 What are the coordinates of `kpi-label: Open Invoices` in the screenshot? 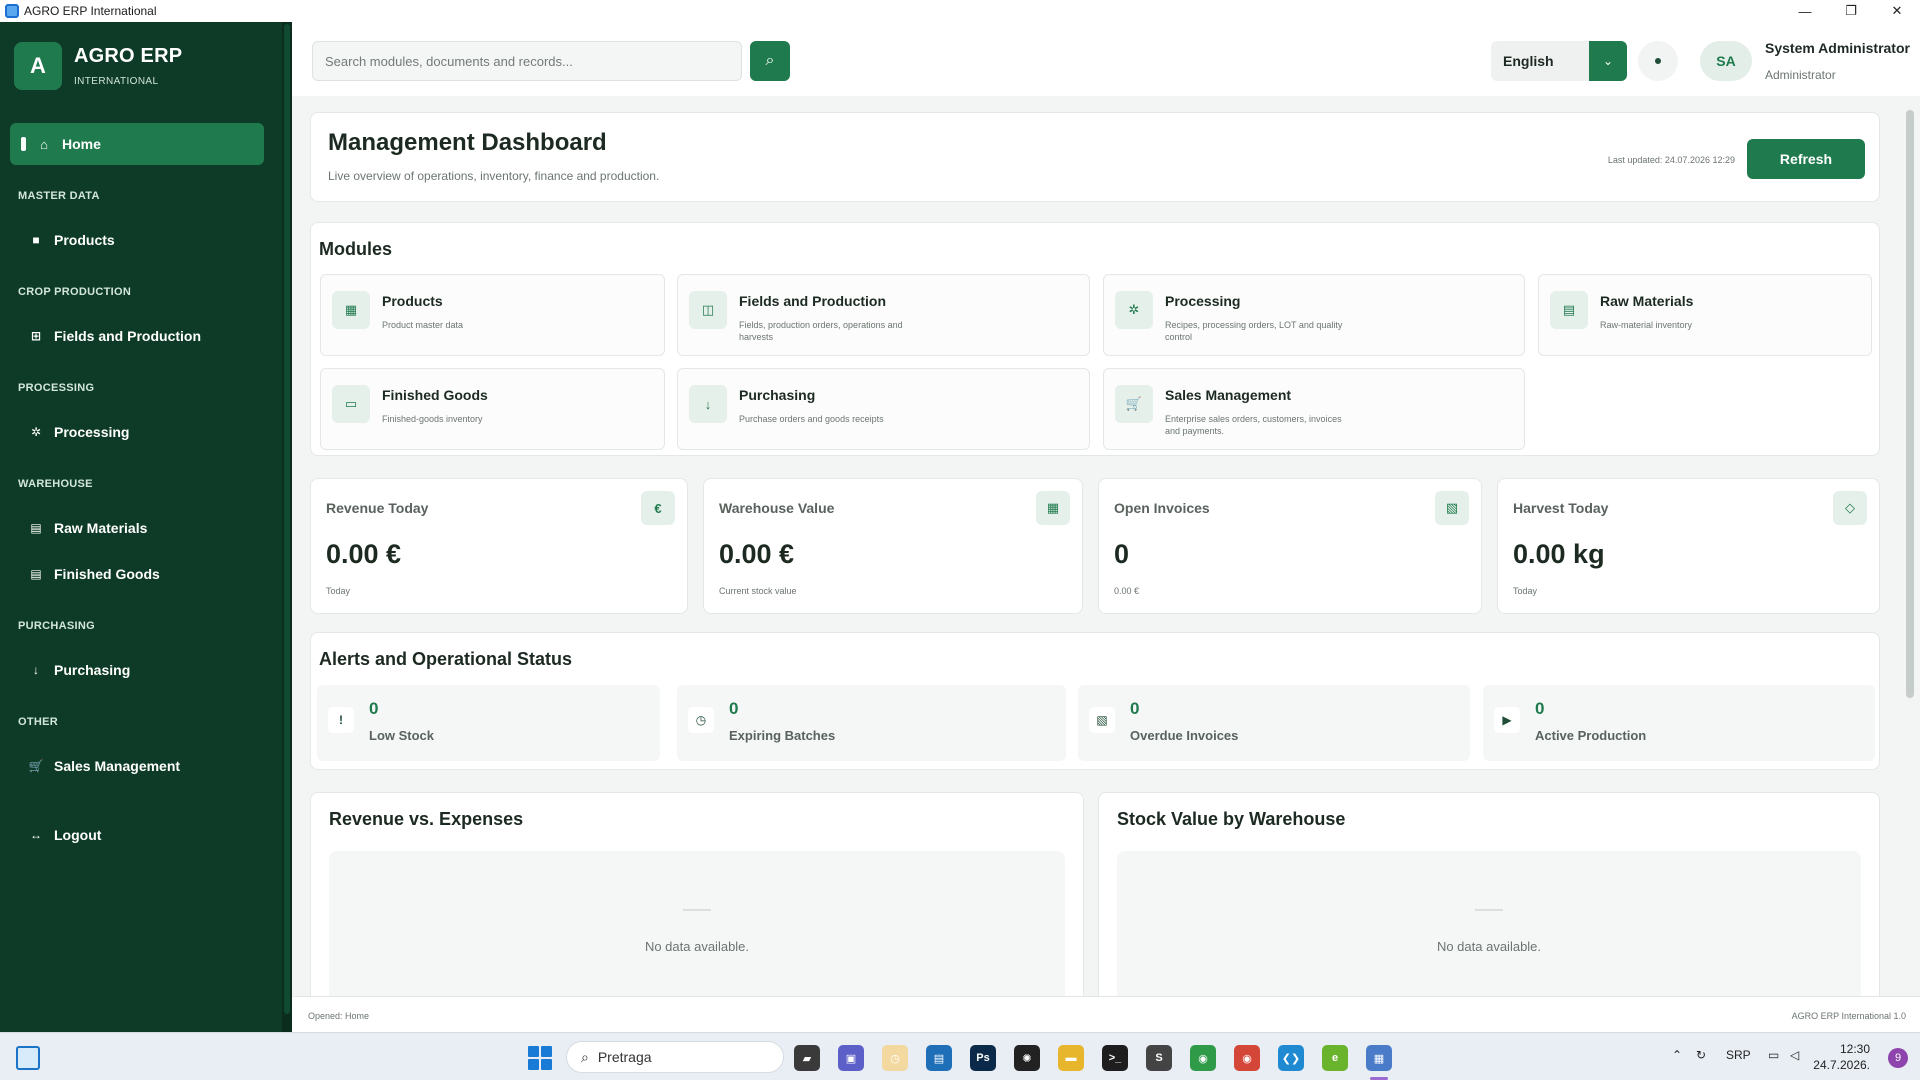 It's located at (1162, 508).